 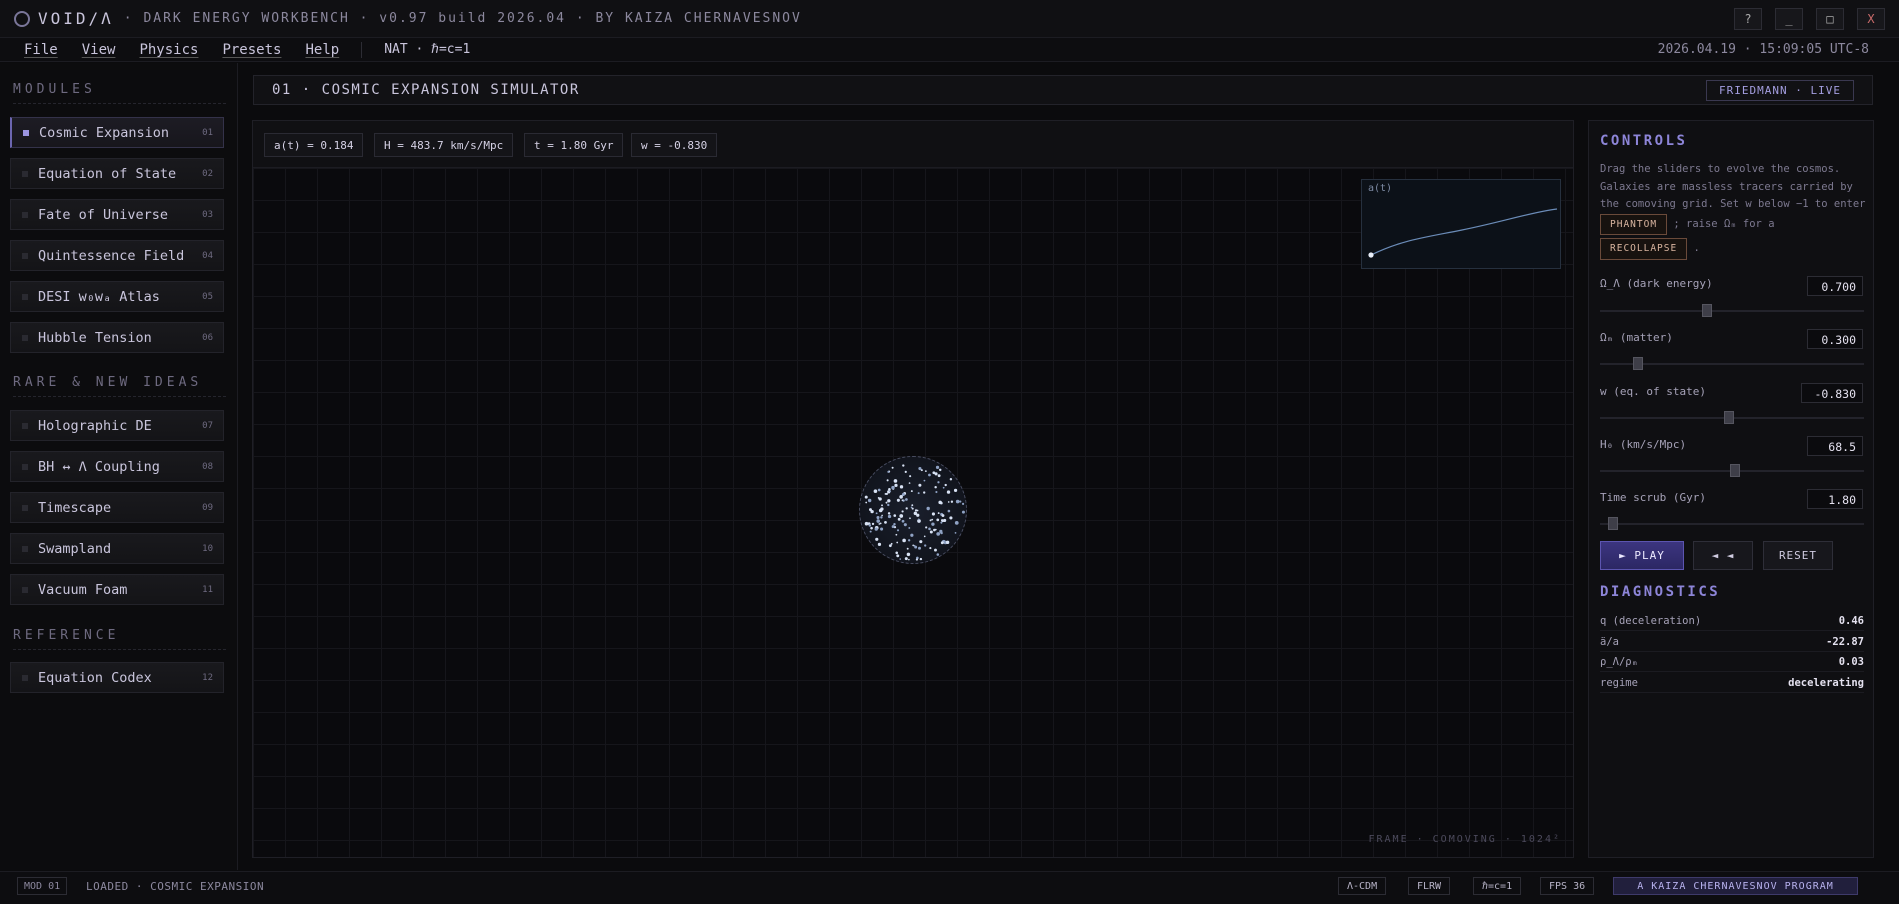 I want to click on status-chip-lcdm: Λ-CDM, so click(x=1362, y=886).